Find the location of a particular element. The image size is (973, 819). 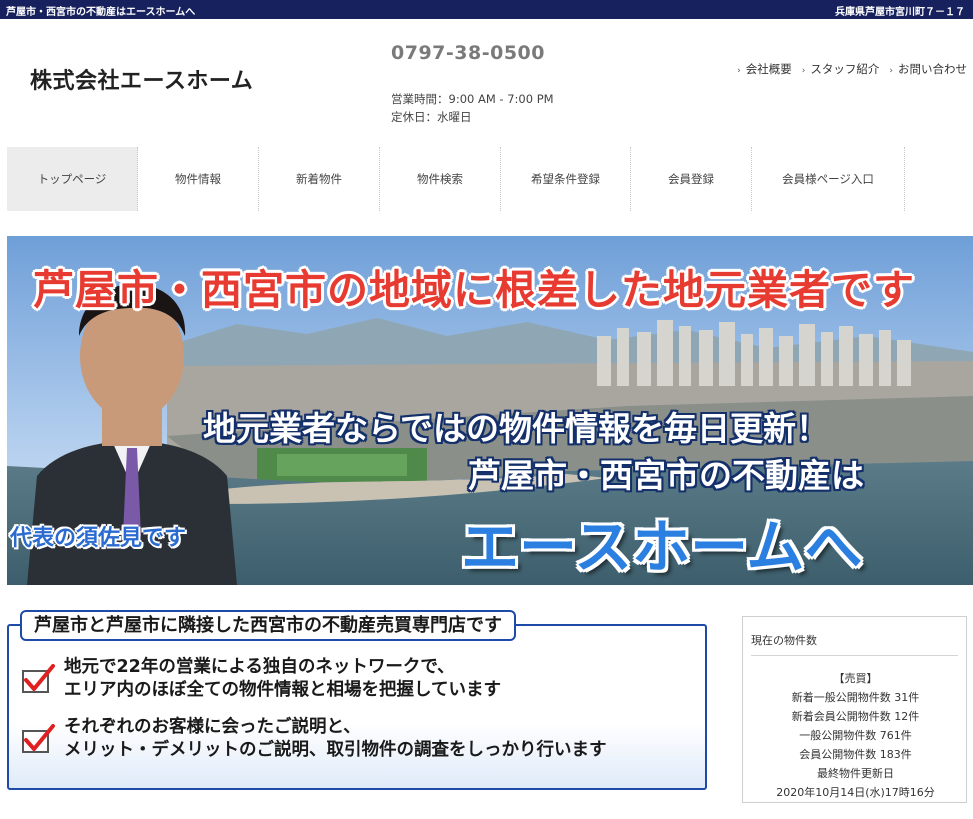

nav-wish-registration: 希望条件登録 is located at coordinates (566, 179).